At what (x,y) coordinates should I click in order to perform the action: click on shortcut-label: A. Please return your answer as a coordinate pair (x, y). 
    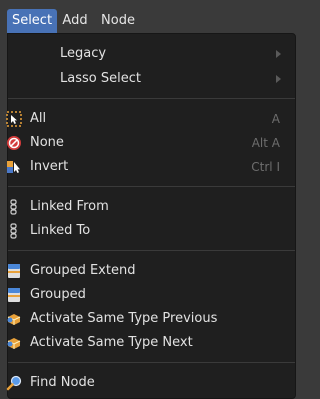
    Looking at the image, I should click on (275, 119).